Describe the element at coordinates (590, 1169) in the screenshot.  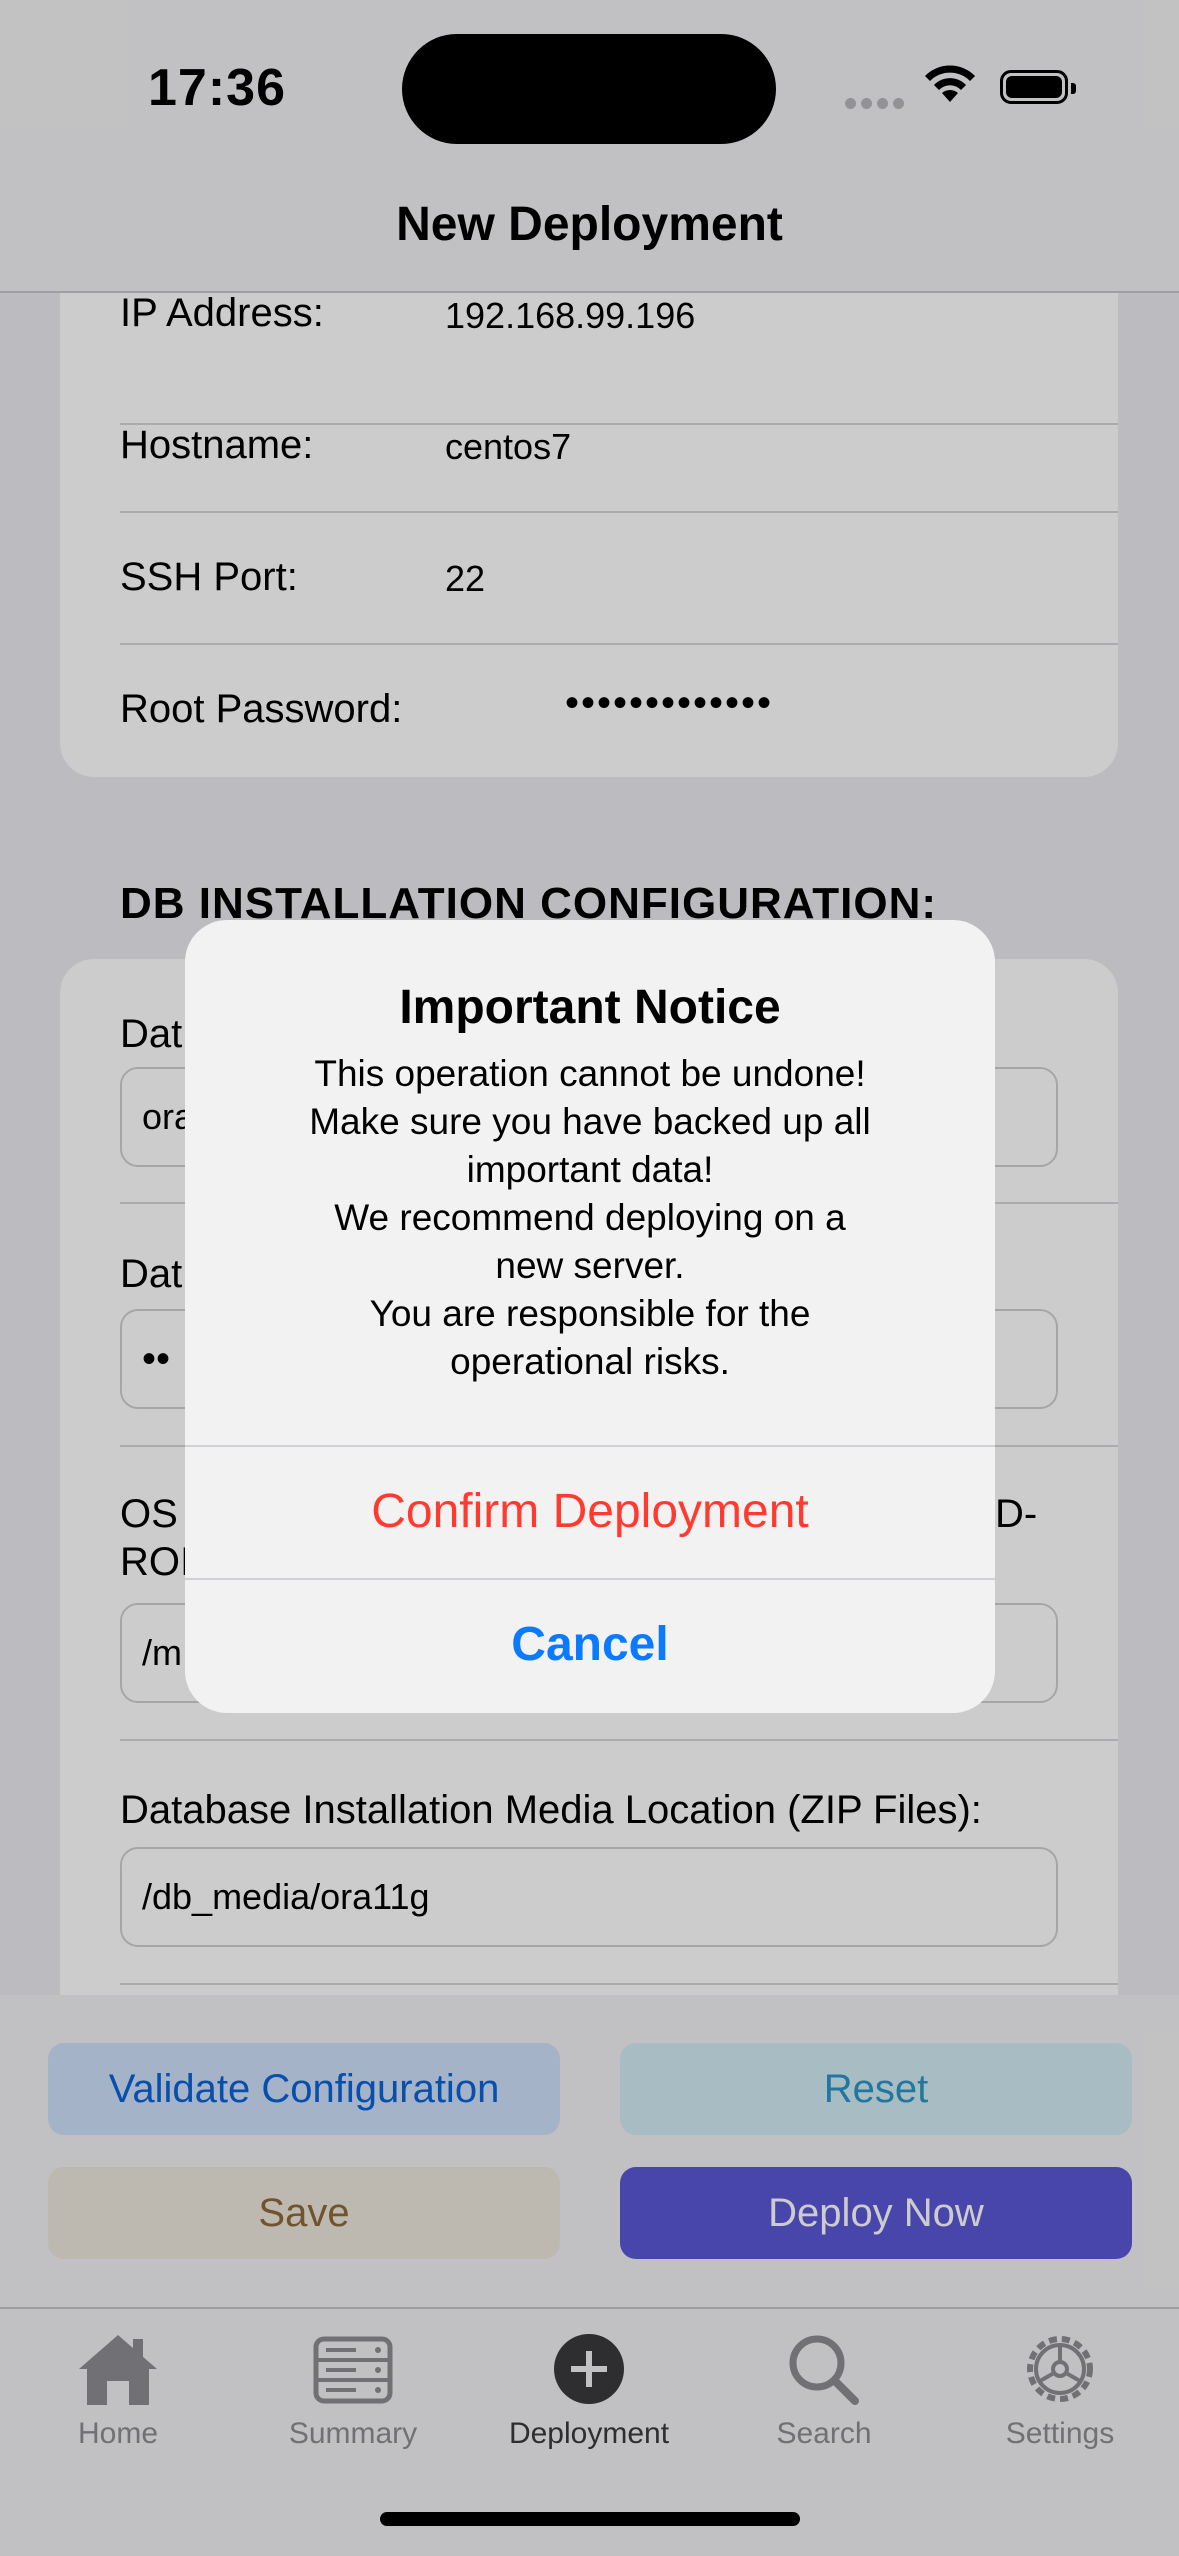
I see `alert-message-line: important data!` at that location.